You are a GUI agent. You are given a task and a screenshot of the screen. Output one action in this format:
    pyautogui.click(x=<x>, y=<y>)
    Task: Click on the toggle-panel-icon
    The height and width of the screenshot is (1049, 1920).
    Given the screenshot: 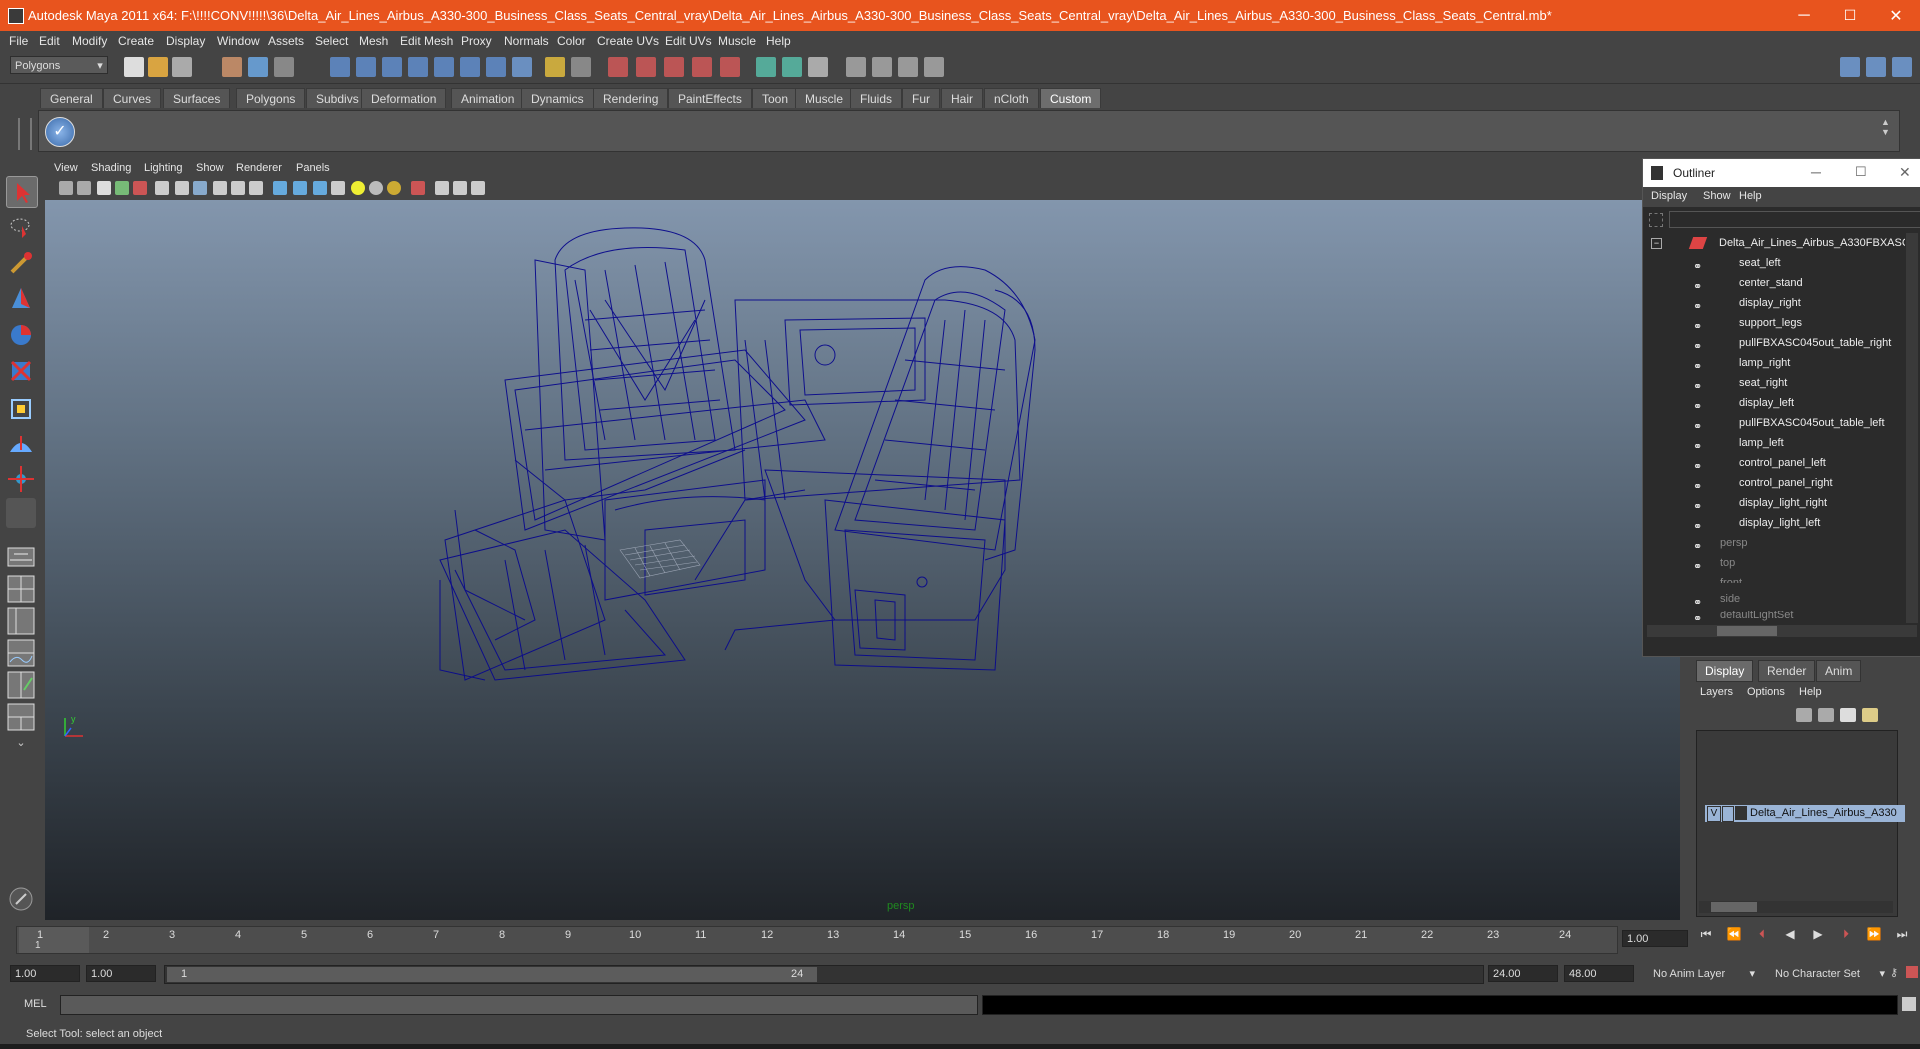 What is the action you would take?
    pyautogui.click(x=818, y=67)
    